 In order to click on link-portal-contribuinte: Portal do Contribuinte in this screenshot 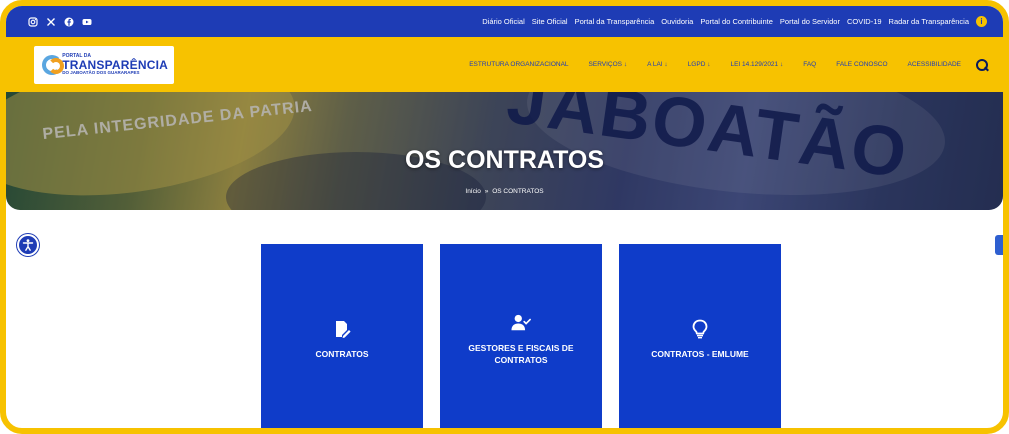, I will do `click(736, 21)`.